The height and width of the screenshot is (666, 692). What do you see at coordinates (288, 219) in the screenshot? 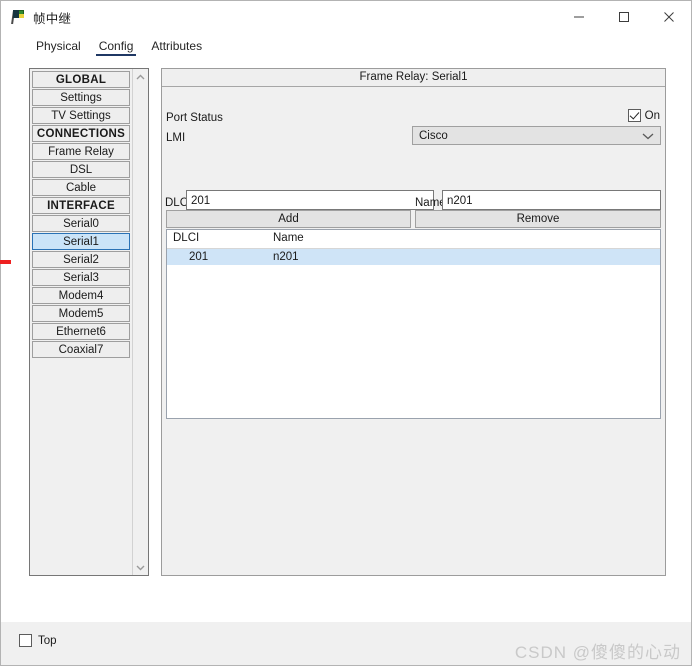
I see `add-button: Add` at bounding box center [288, 219].